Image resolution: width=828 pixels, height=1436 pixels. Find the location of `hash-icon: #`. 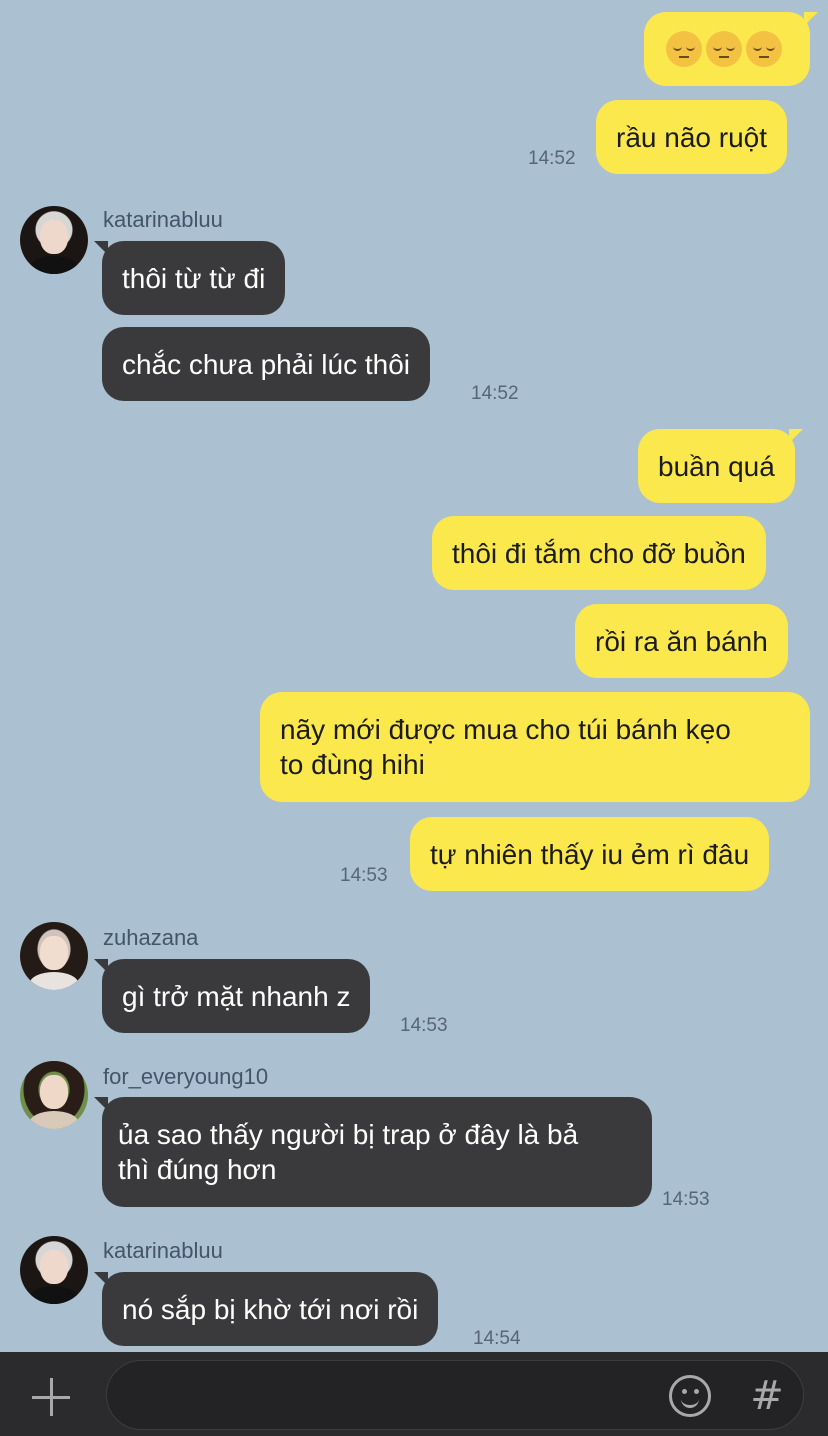

hash-icon: # is located at coordinates (767, 1396).